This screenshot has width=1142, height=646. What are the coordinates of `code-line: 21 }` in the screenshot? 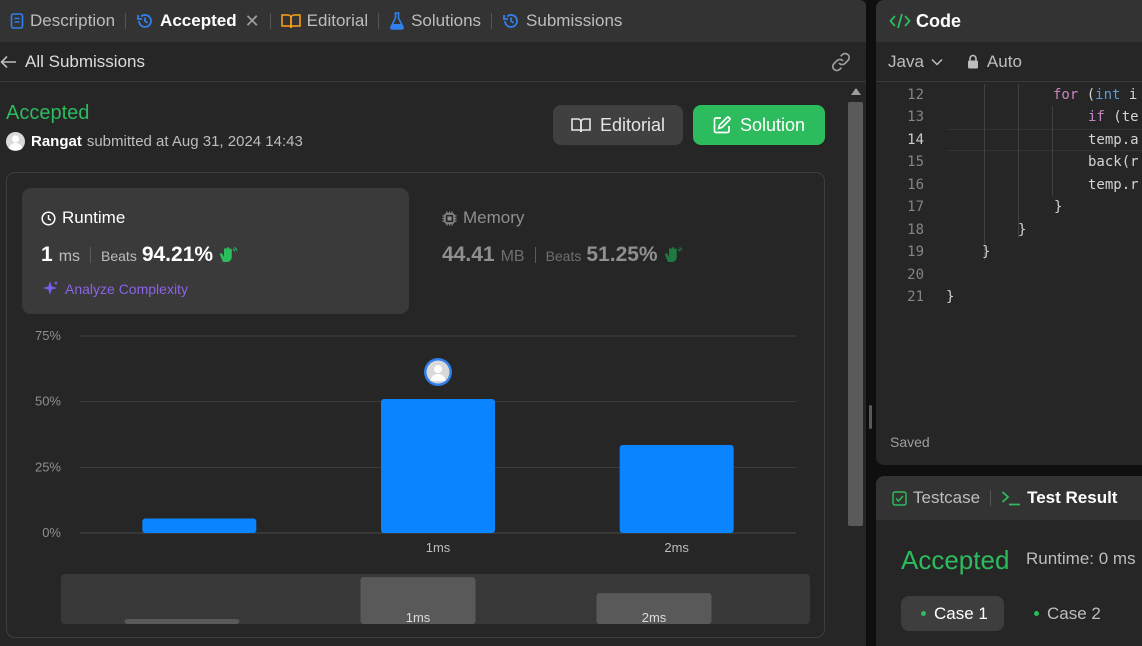 It's located at (1009, 297).